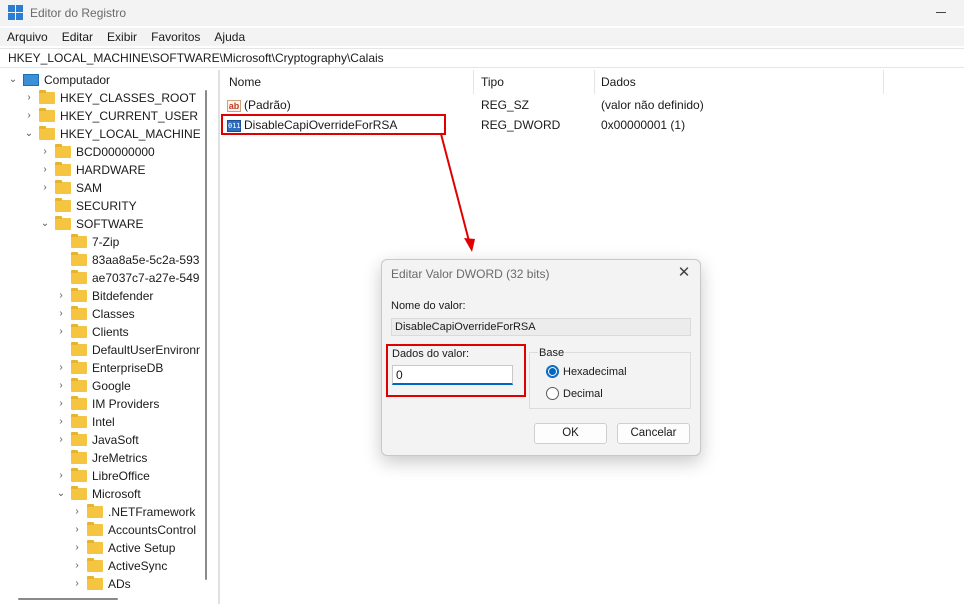 The width and height of the screenshot is (964, 604). I want to click on radio-hexadecimal, so click(552, 371).